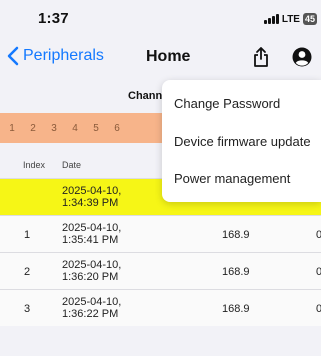 The height and width of the screenshot is (356, 321). Describe the element at coordinates (13, 56) in the screenshot. I see `chevron-left-icon` at that location.